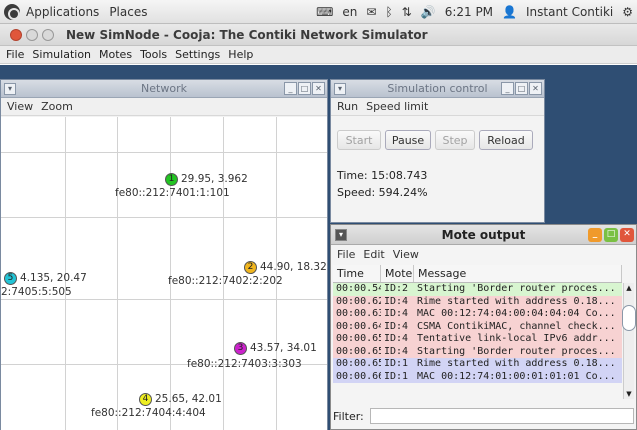 This screenshot has height=430, width=637. I want to click on menu-tools: Tools, so click(153, 54).